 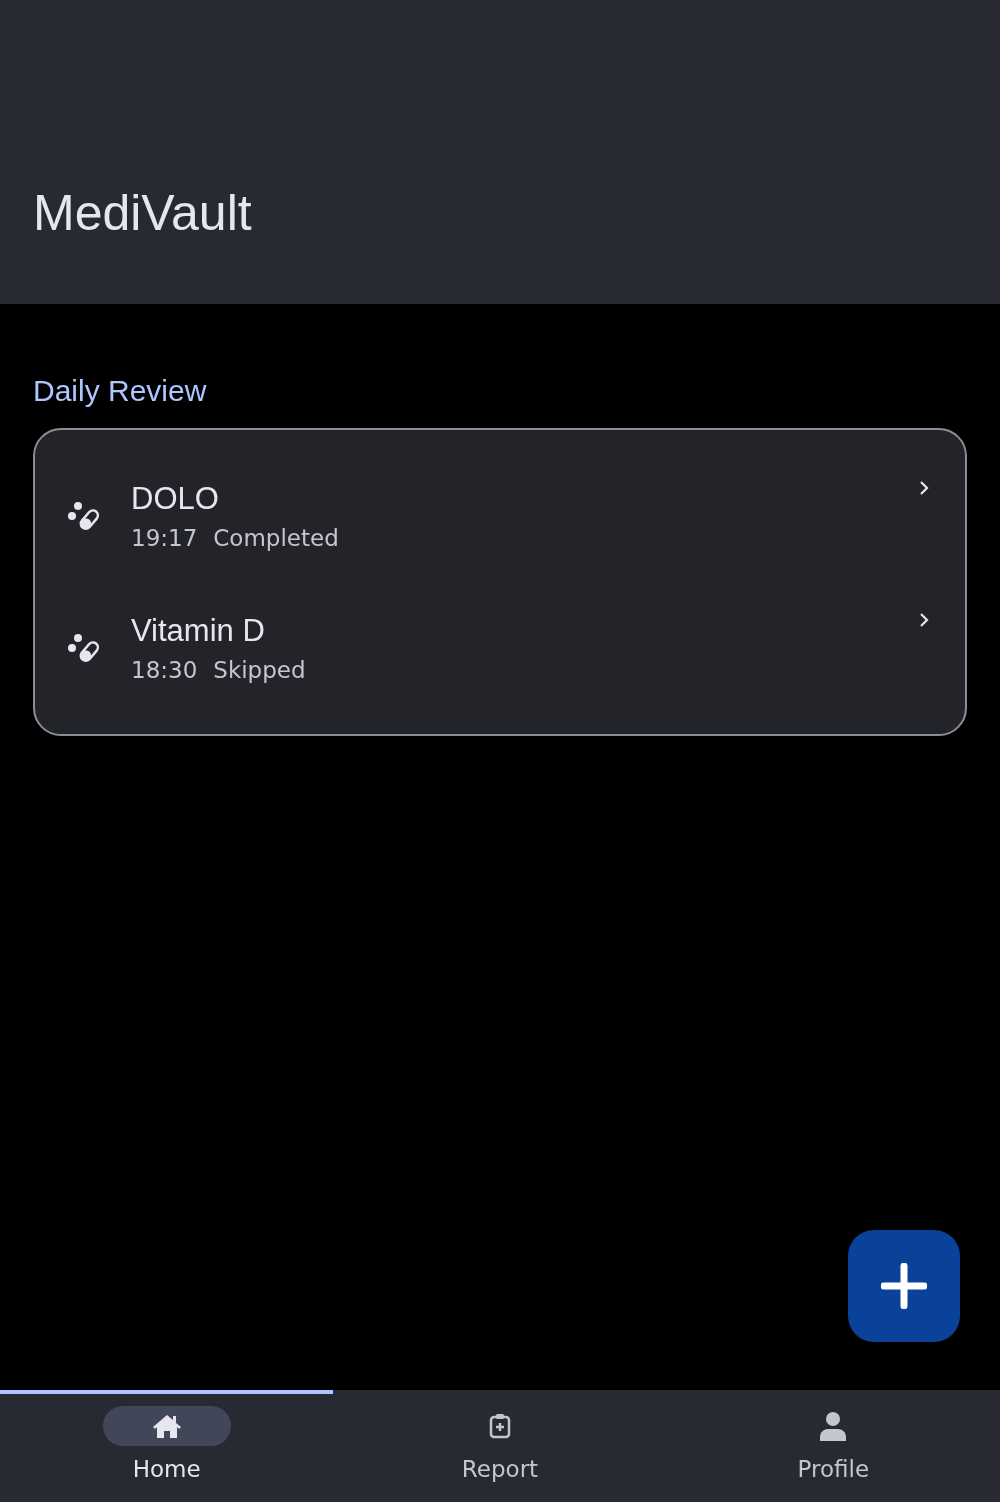 What do you see at coordinates (500, 648) in the screenshot?
I see `medication-item: Vitamin D 18:30 Skipped` at bounding box center [500, 648].